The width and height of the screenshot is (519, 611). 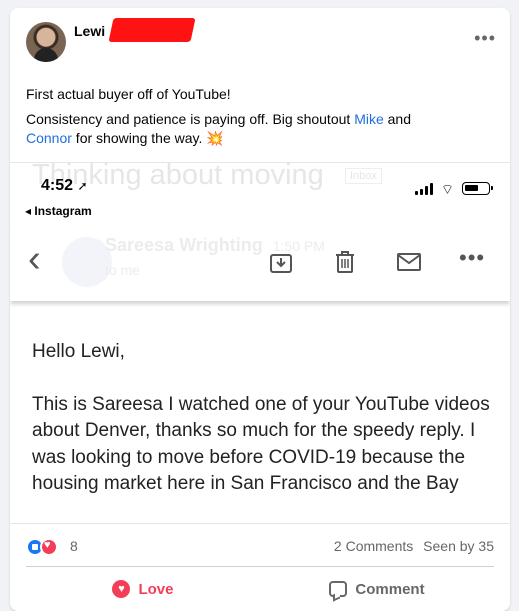 I want to click on ghost-sender-name: Sareesa Wrighting, so click(x=184, y=245).